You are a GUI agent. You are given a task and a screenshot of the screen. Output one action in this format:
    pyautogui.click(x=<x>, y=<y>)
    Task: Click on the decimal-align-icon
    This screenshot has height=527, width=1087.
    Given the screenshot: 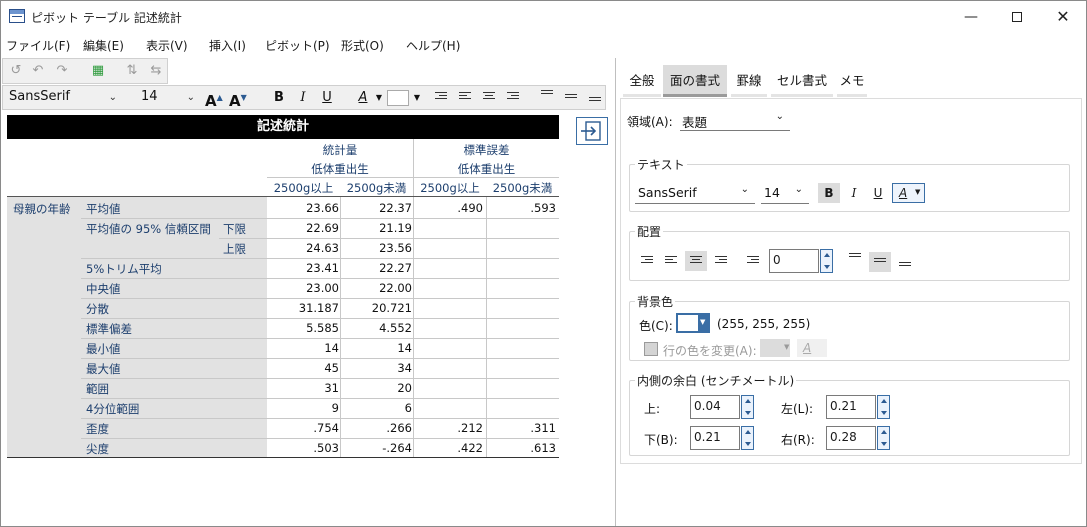 What is the action you would take?
    pyautogui.click(x=753, y=261)
    